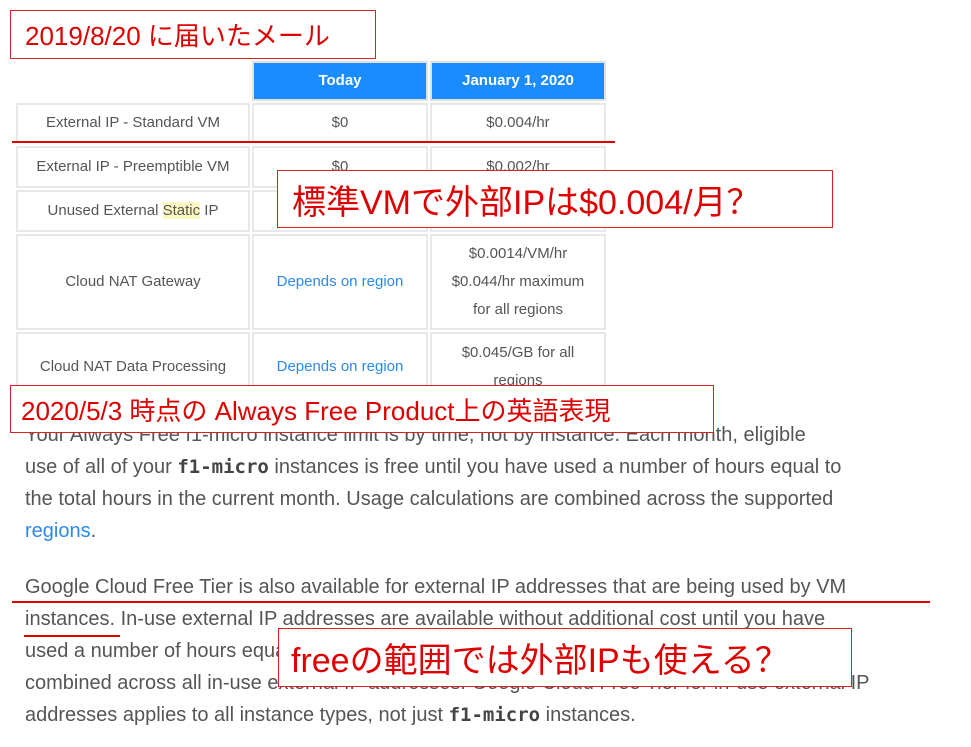 This screenshot has height=747, width=971. What do you see at coordinates (555, 199) in the screenshot?
I see `annotation-standard-vm: 標準VMで外部IPは$0.004/月？` at bounding box center [555, 199].